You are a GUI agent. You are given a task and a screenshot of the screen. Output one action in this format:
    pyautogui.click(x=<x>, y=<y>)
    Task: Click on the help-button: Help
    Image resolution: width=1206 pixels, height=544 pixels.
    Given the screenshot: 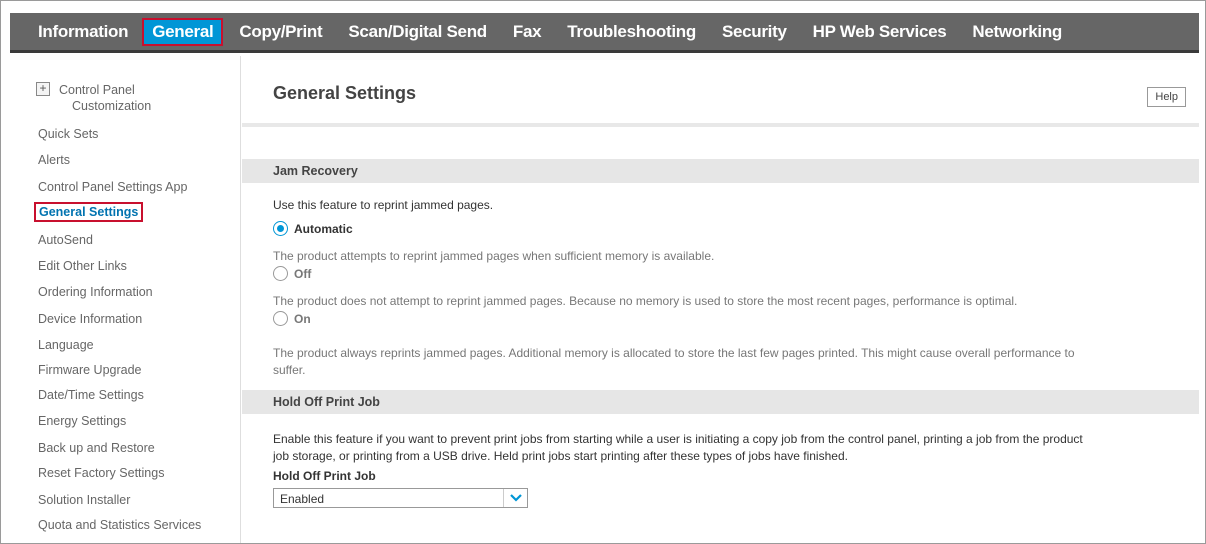 What is the action you would take?
    pyautogui.click(x=1166, y=97)
    